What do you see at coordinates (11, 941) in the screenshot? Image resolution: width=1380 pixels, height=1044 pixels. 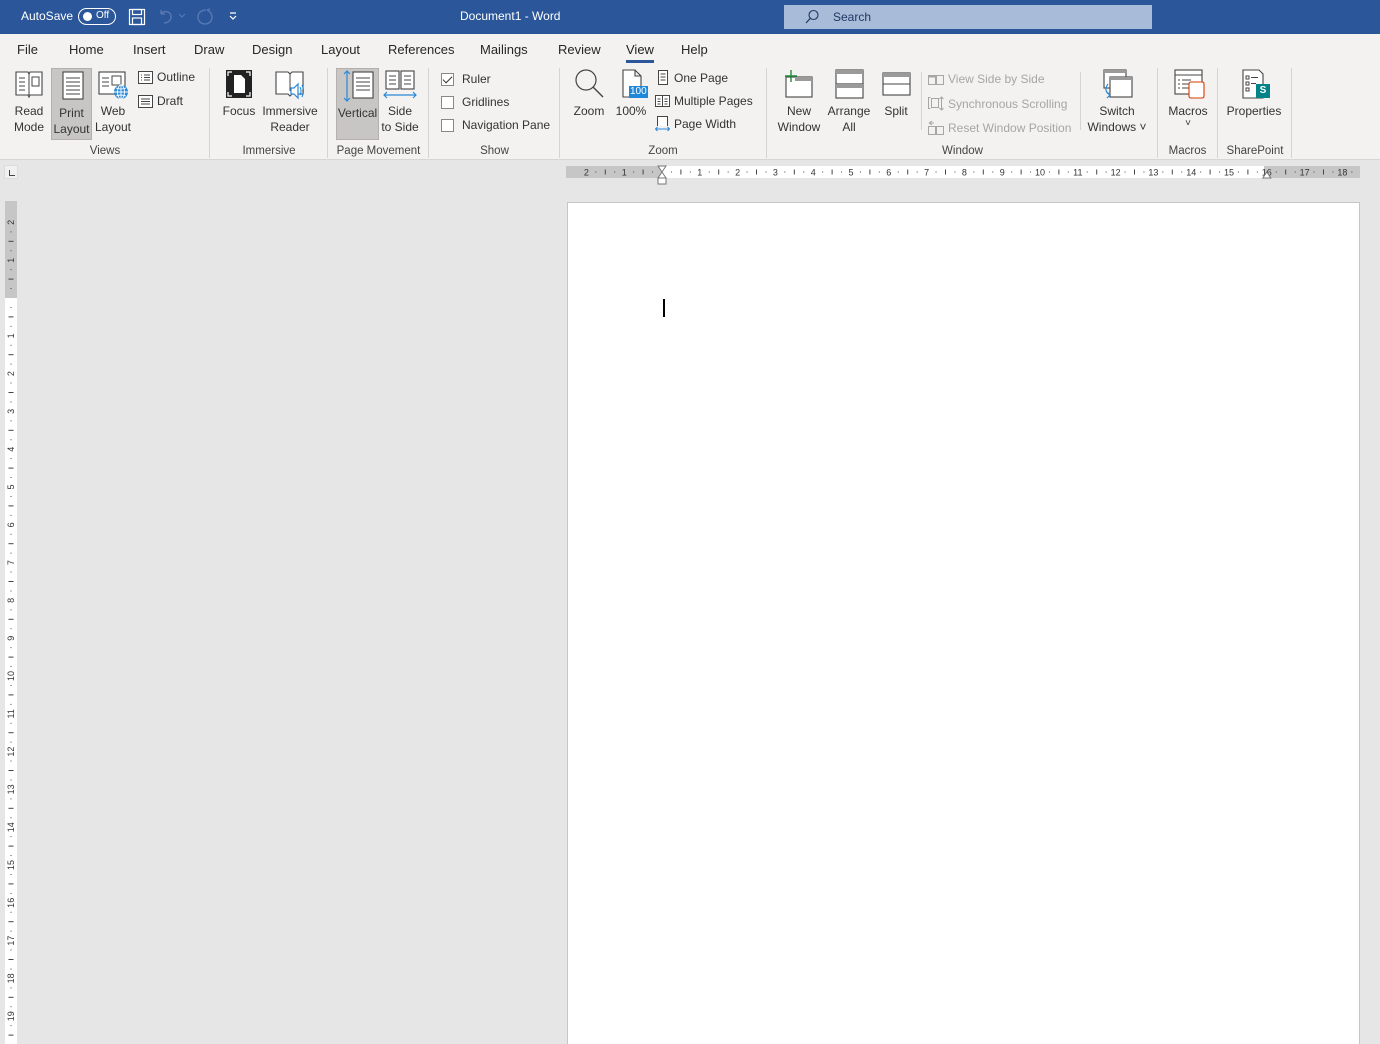 I see `ruler-label: 17` at bounding box center [11, 941].